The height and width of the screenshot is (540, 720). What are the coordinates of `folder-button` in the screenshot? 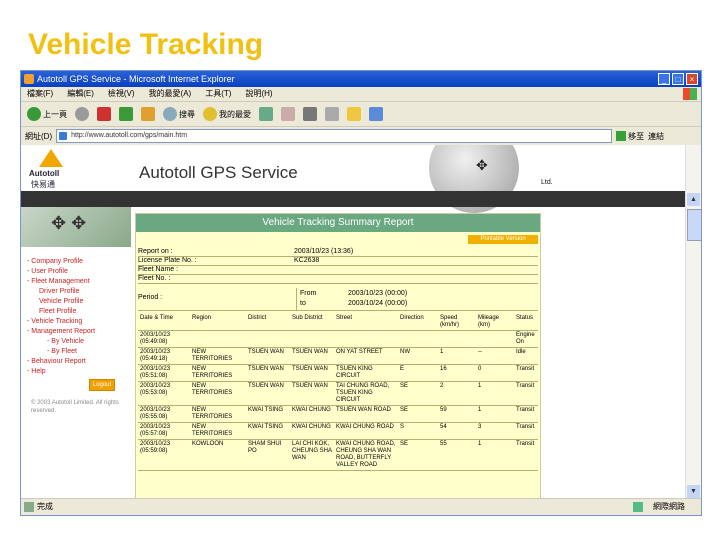 It's located at (354, 114).